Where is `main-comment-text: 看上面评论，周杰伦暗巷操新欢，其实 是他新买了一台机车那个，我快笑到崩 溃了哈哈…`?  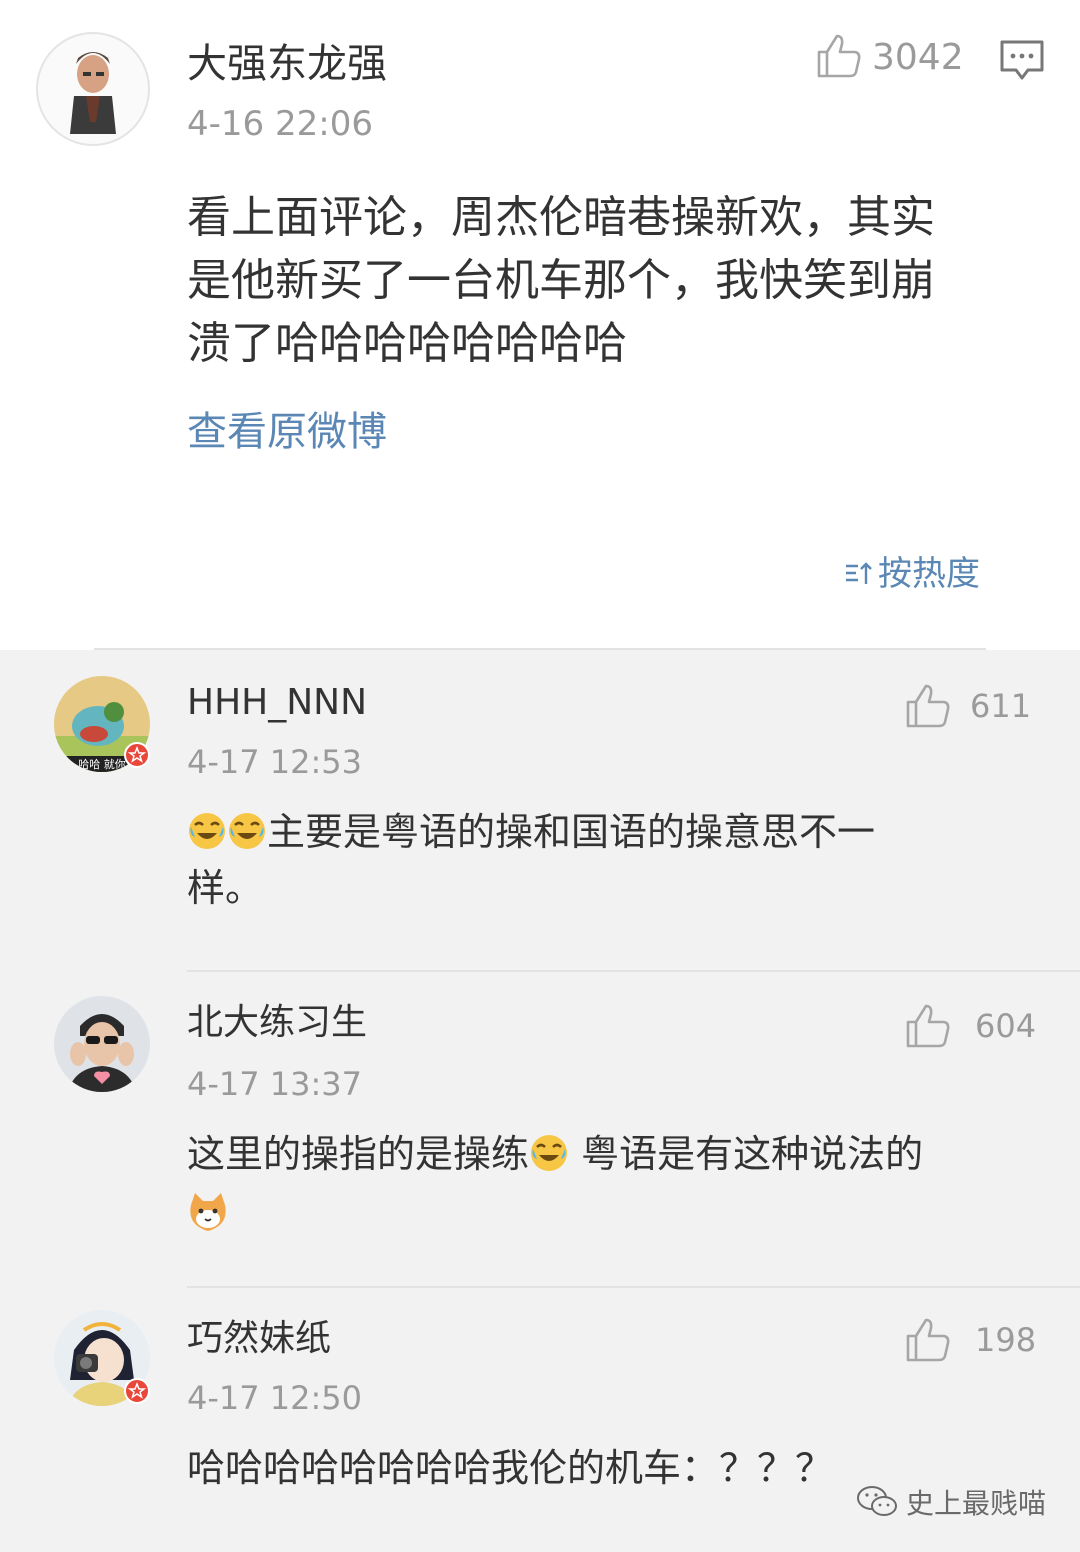
main-comment-text: 看上面评论，周杰伦暗巷操新欢，其实 是他新买了一台机车那个，我快笑到崩 溃了哈哈… is located at coordinates (607, 280).